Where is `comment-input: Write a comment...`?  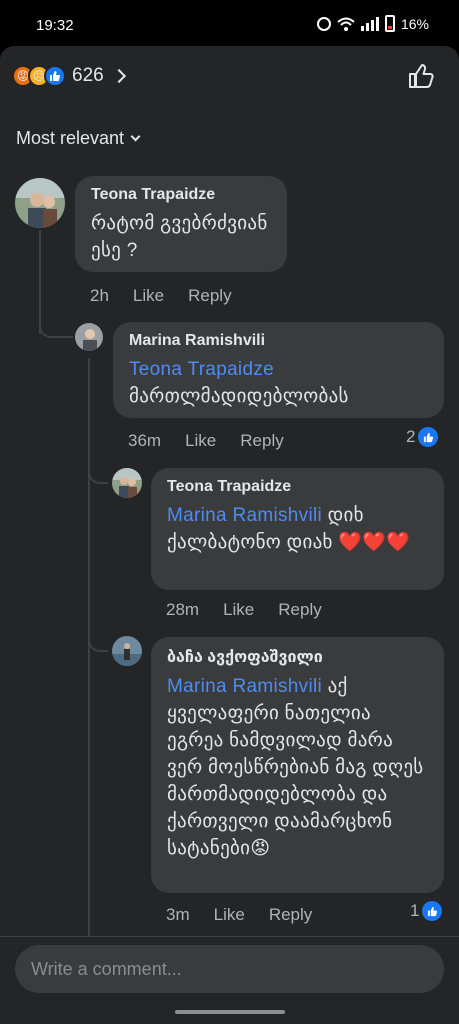
comment-input: Write a comment... is located at coordinates (229, 969).